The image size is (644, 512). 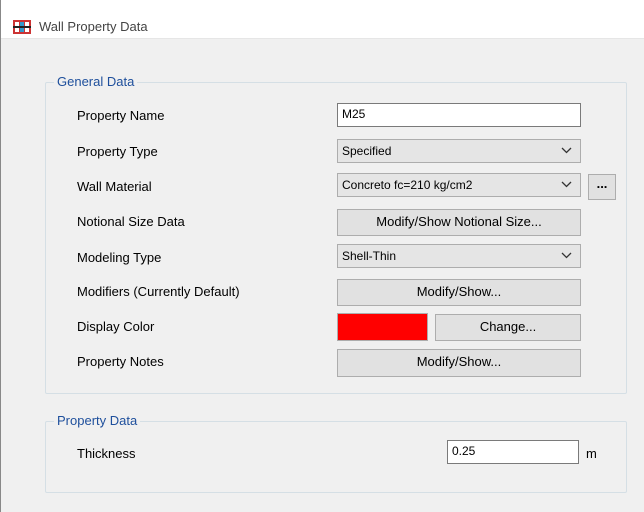 I want to click on modeling-type-label: Modeling Type, so click(x=119, y=257).